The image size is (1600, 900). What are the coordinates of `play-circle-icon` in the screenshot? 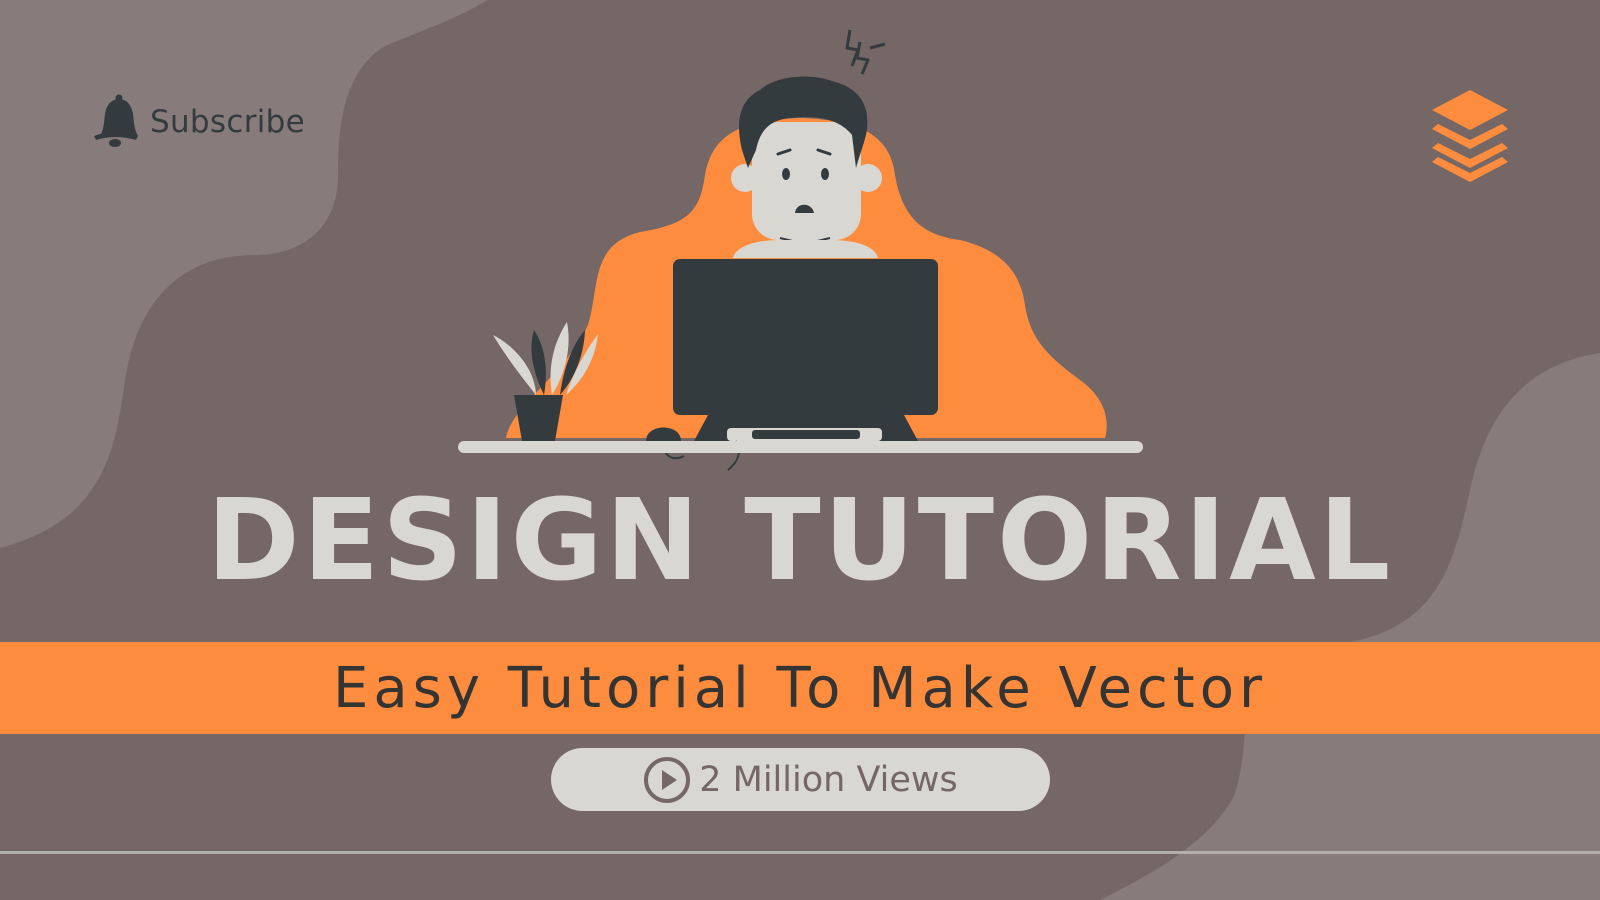 It's located at (667, 780).